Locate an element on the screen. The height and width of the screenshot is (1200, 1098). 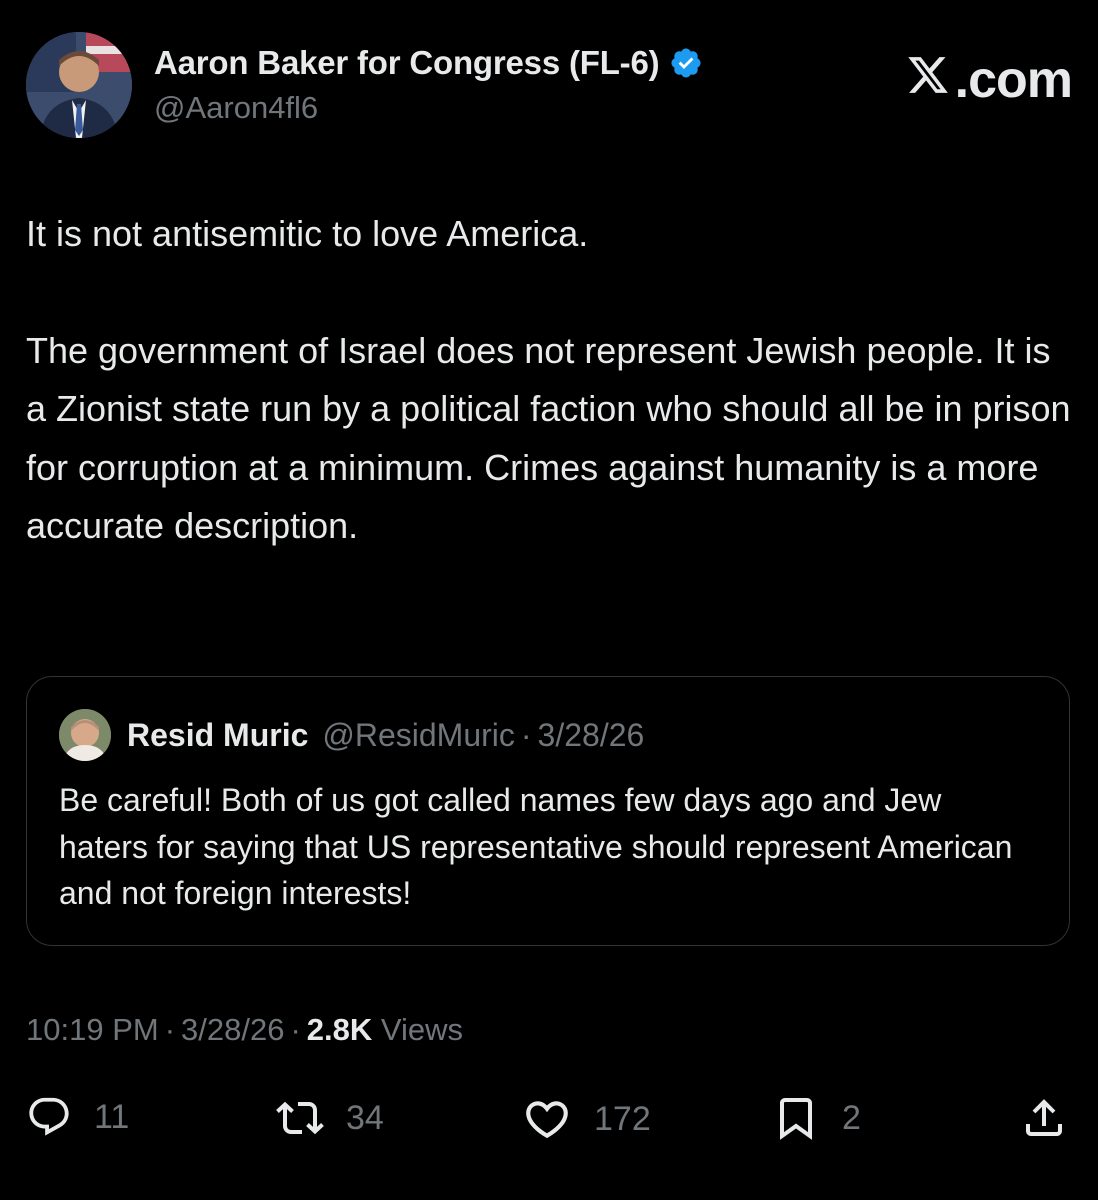
post-metadata: 10:19 PM · 3/28/26 · 2.8K Views is located at coordinates (244, 1030).